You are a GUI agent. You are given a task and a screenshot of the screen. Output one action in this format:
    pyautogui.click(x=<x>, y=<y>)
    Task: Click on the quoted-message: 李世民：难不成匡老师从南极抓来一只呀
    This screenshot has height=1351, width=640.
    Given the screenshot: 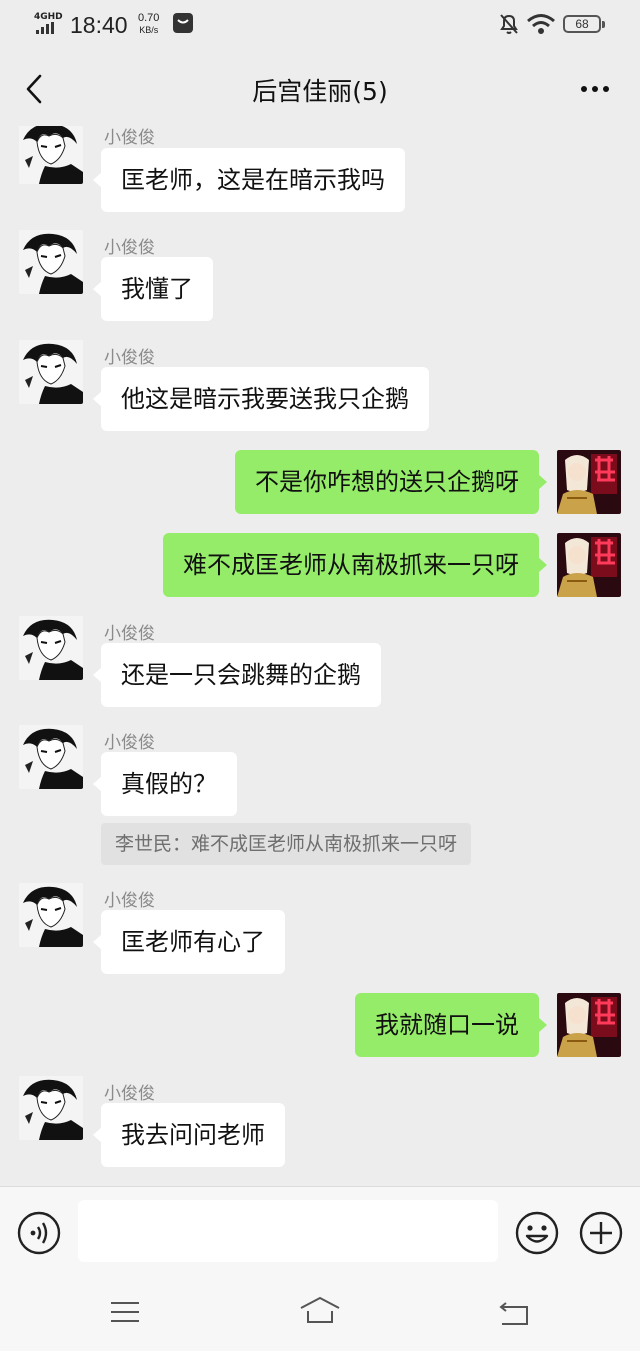 What is the action you would take?
    pyautogui.click(x=286, y=844)
    